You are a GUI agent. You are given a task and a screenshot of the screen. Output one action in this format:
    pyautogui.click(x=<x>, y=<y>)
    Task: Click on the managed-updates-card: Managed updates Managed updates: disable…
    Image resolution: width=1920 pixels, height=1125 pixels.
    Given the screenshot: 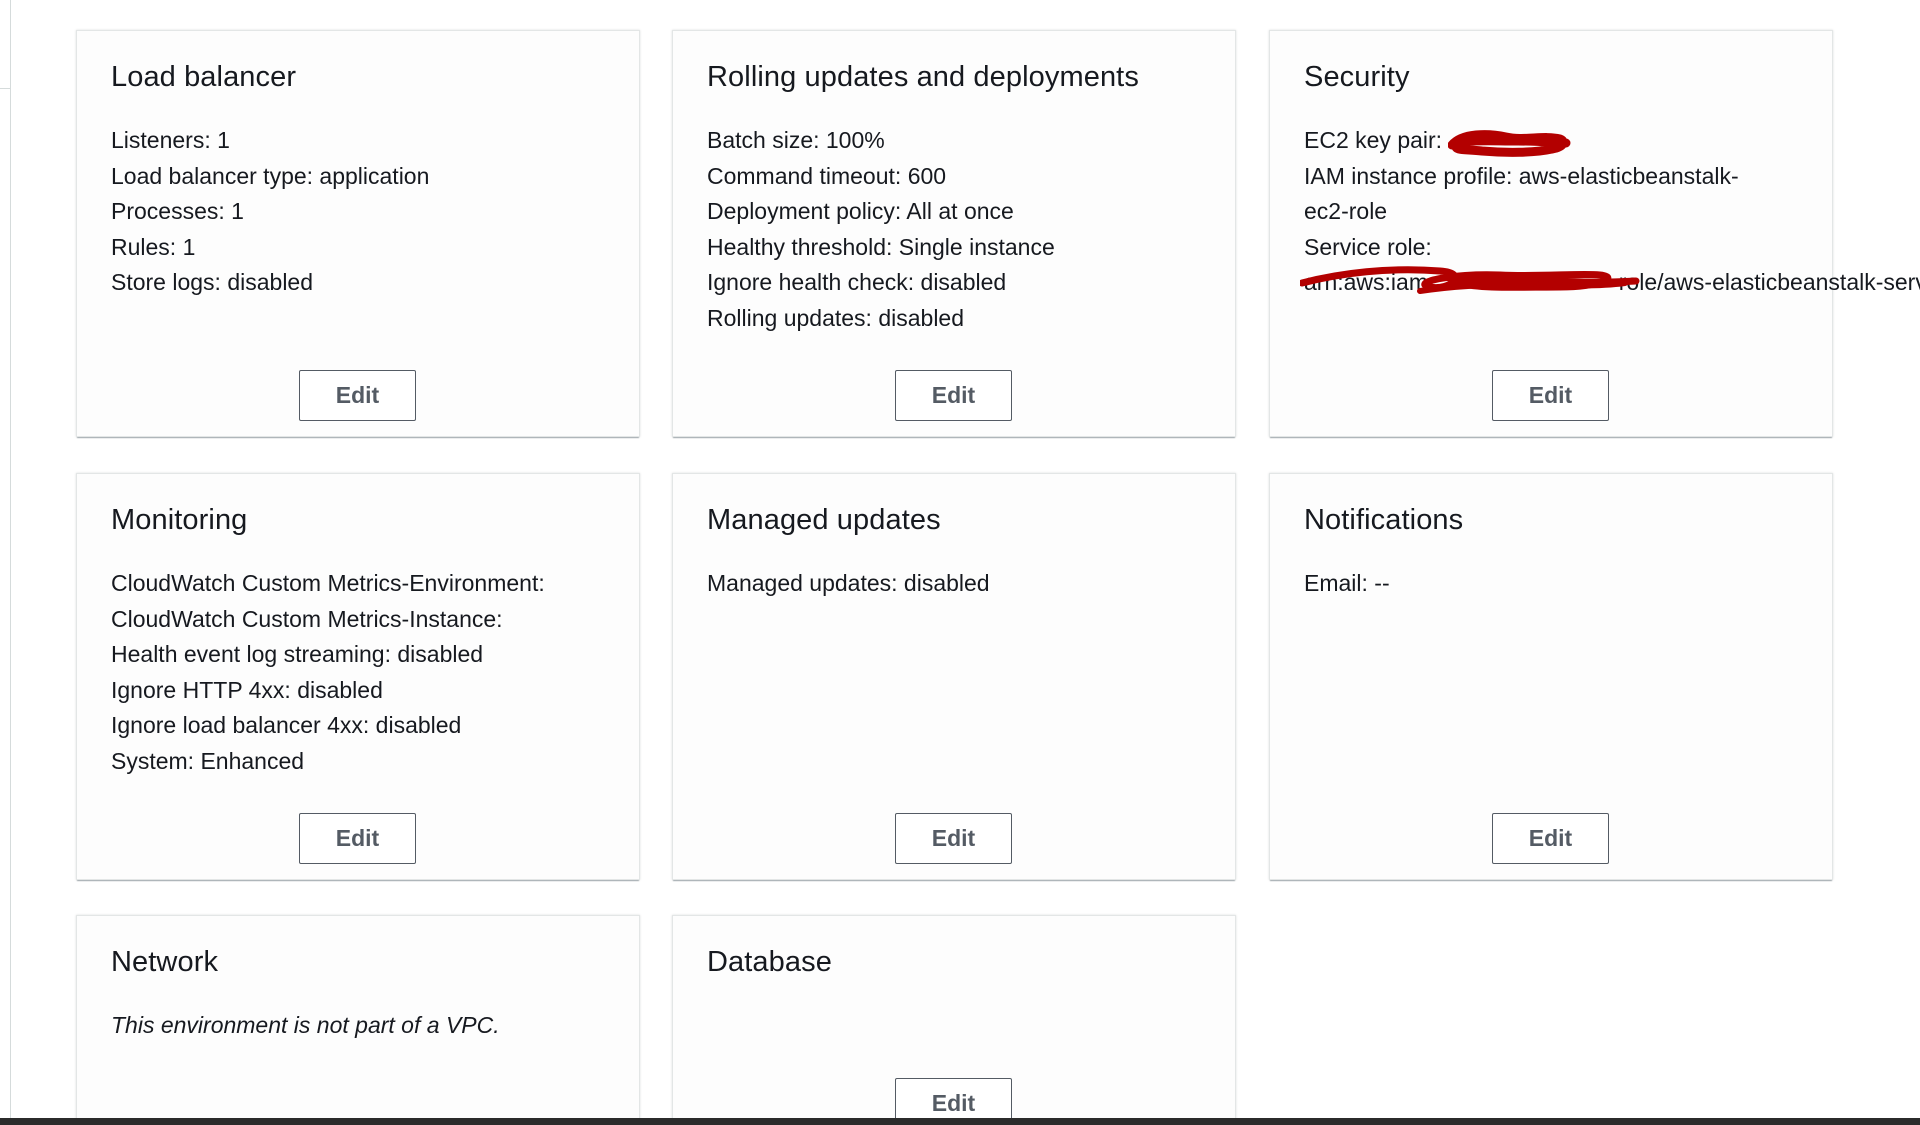 What is the action you would take?
    pyautogui.click(x=954, y=676)
    